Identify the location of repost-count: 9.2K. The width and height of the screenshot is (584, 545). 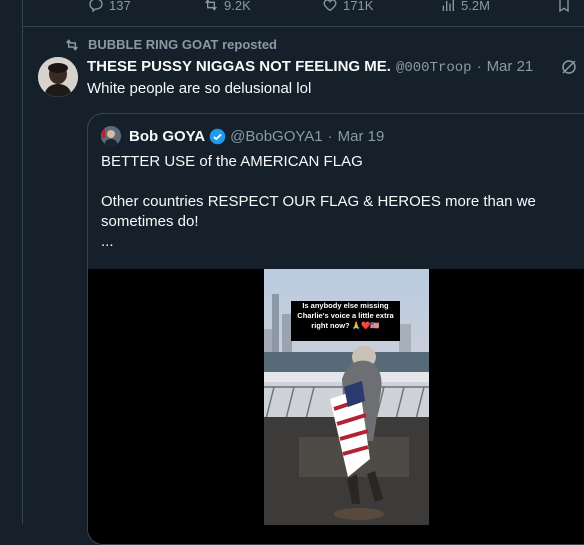
(237, 6).